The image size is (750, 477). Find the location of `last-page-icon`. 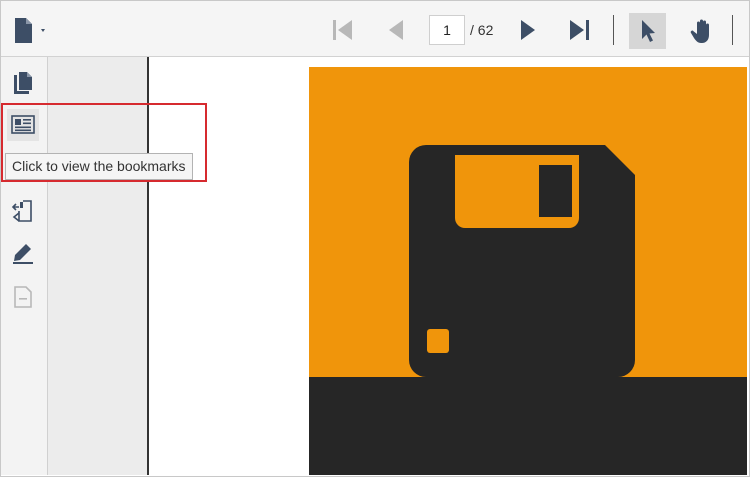

last-page-icon is located at coordinates (579, 30).